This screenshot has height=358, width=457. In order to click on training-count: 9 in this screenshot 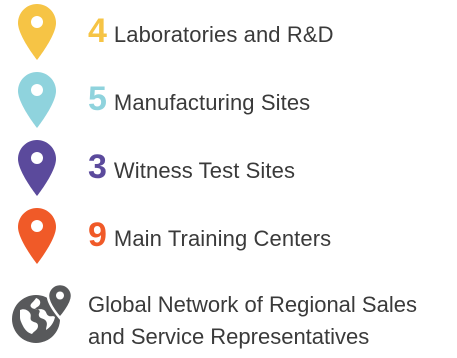, I will do `click(97, 235)`.